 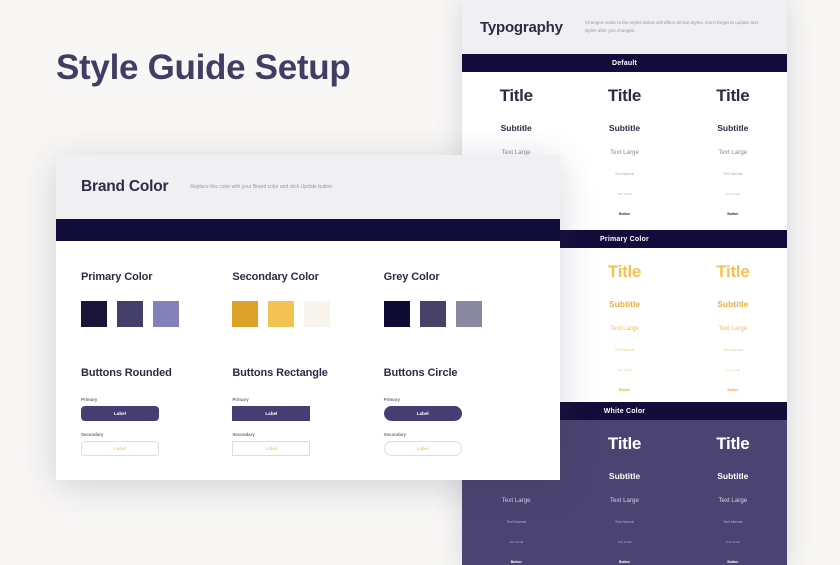 I want to click on typography-title: Typography, so click(x=521, y=27).